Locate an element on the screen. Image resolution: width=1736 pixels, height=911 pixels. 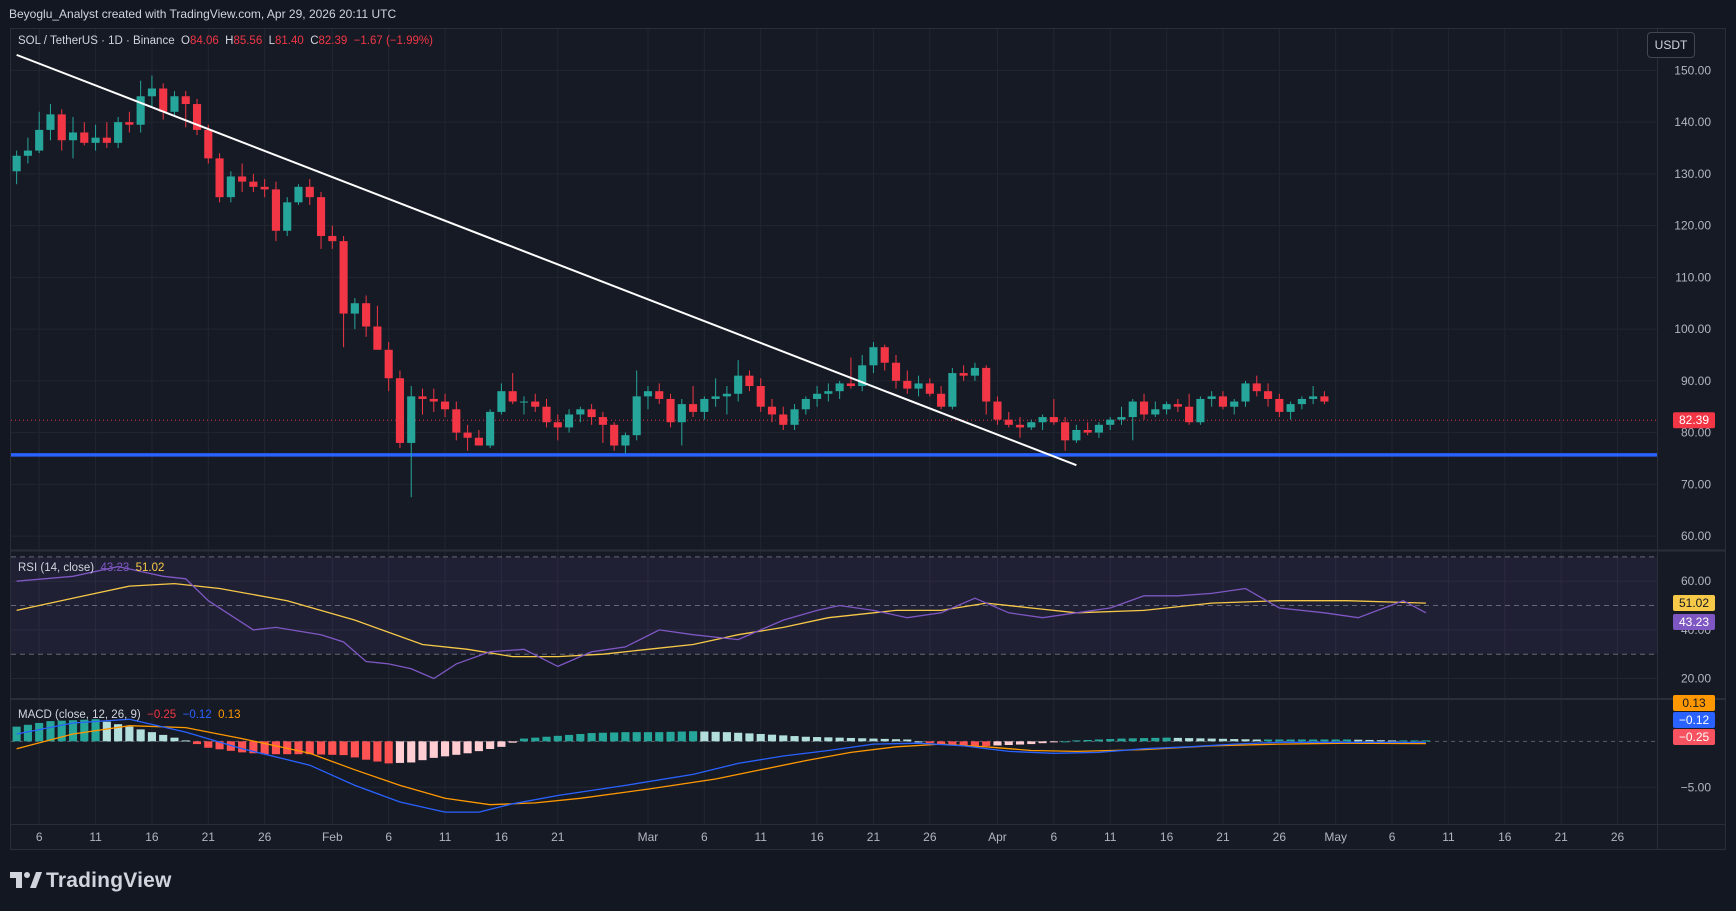
macd-pane is located at coordinates (834, 765).